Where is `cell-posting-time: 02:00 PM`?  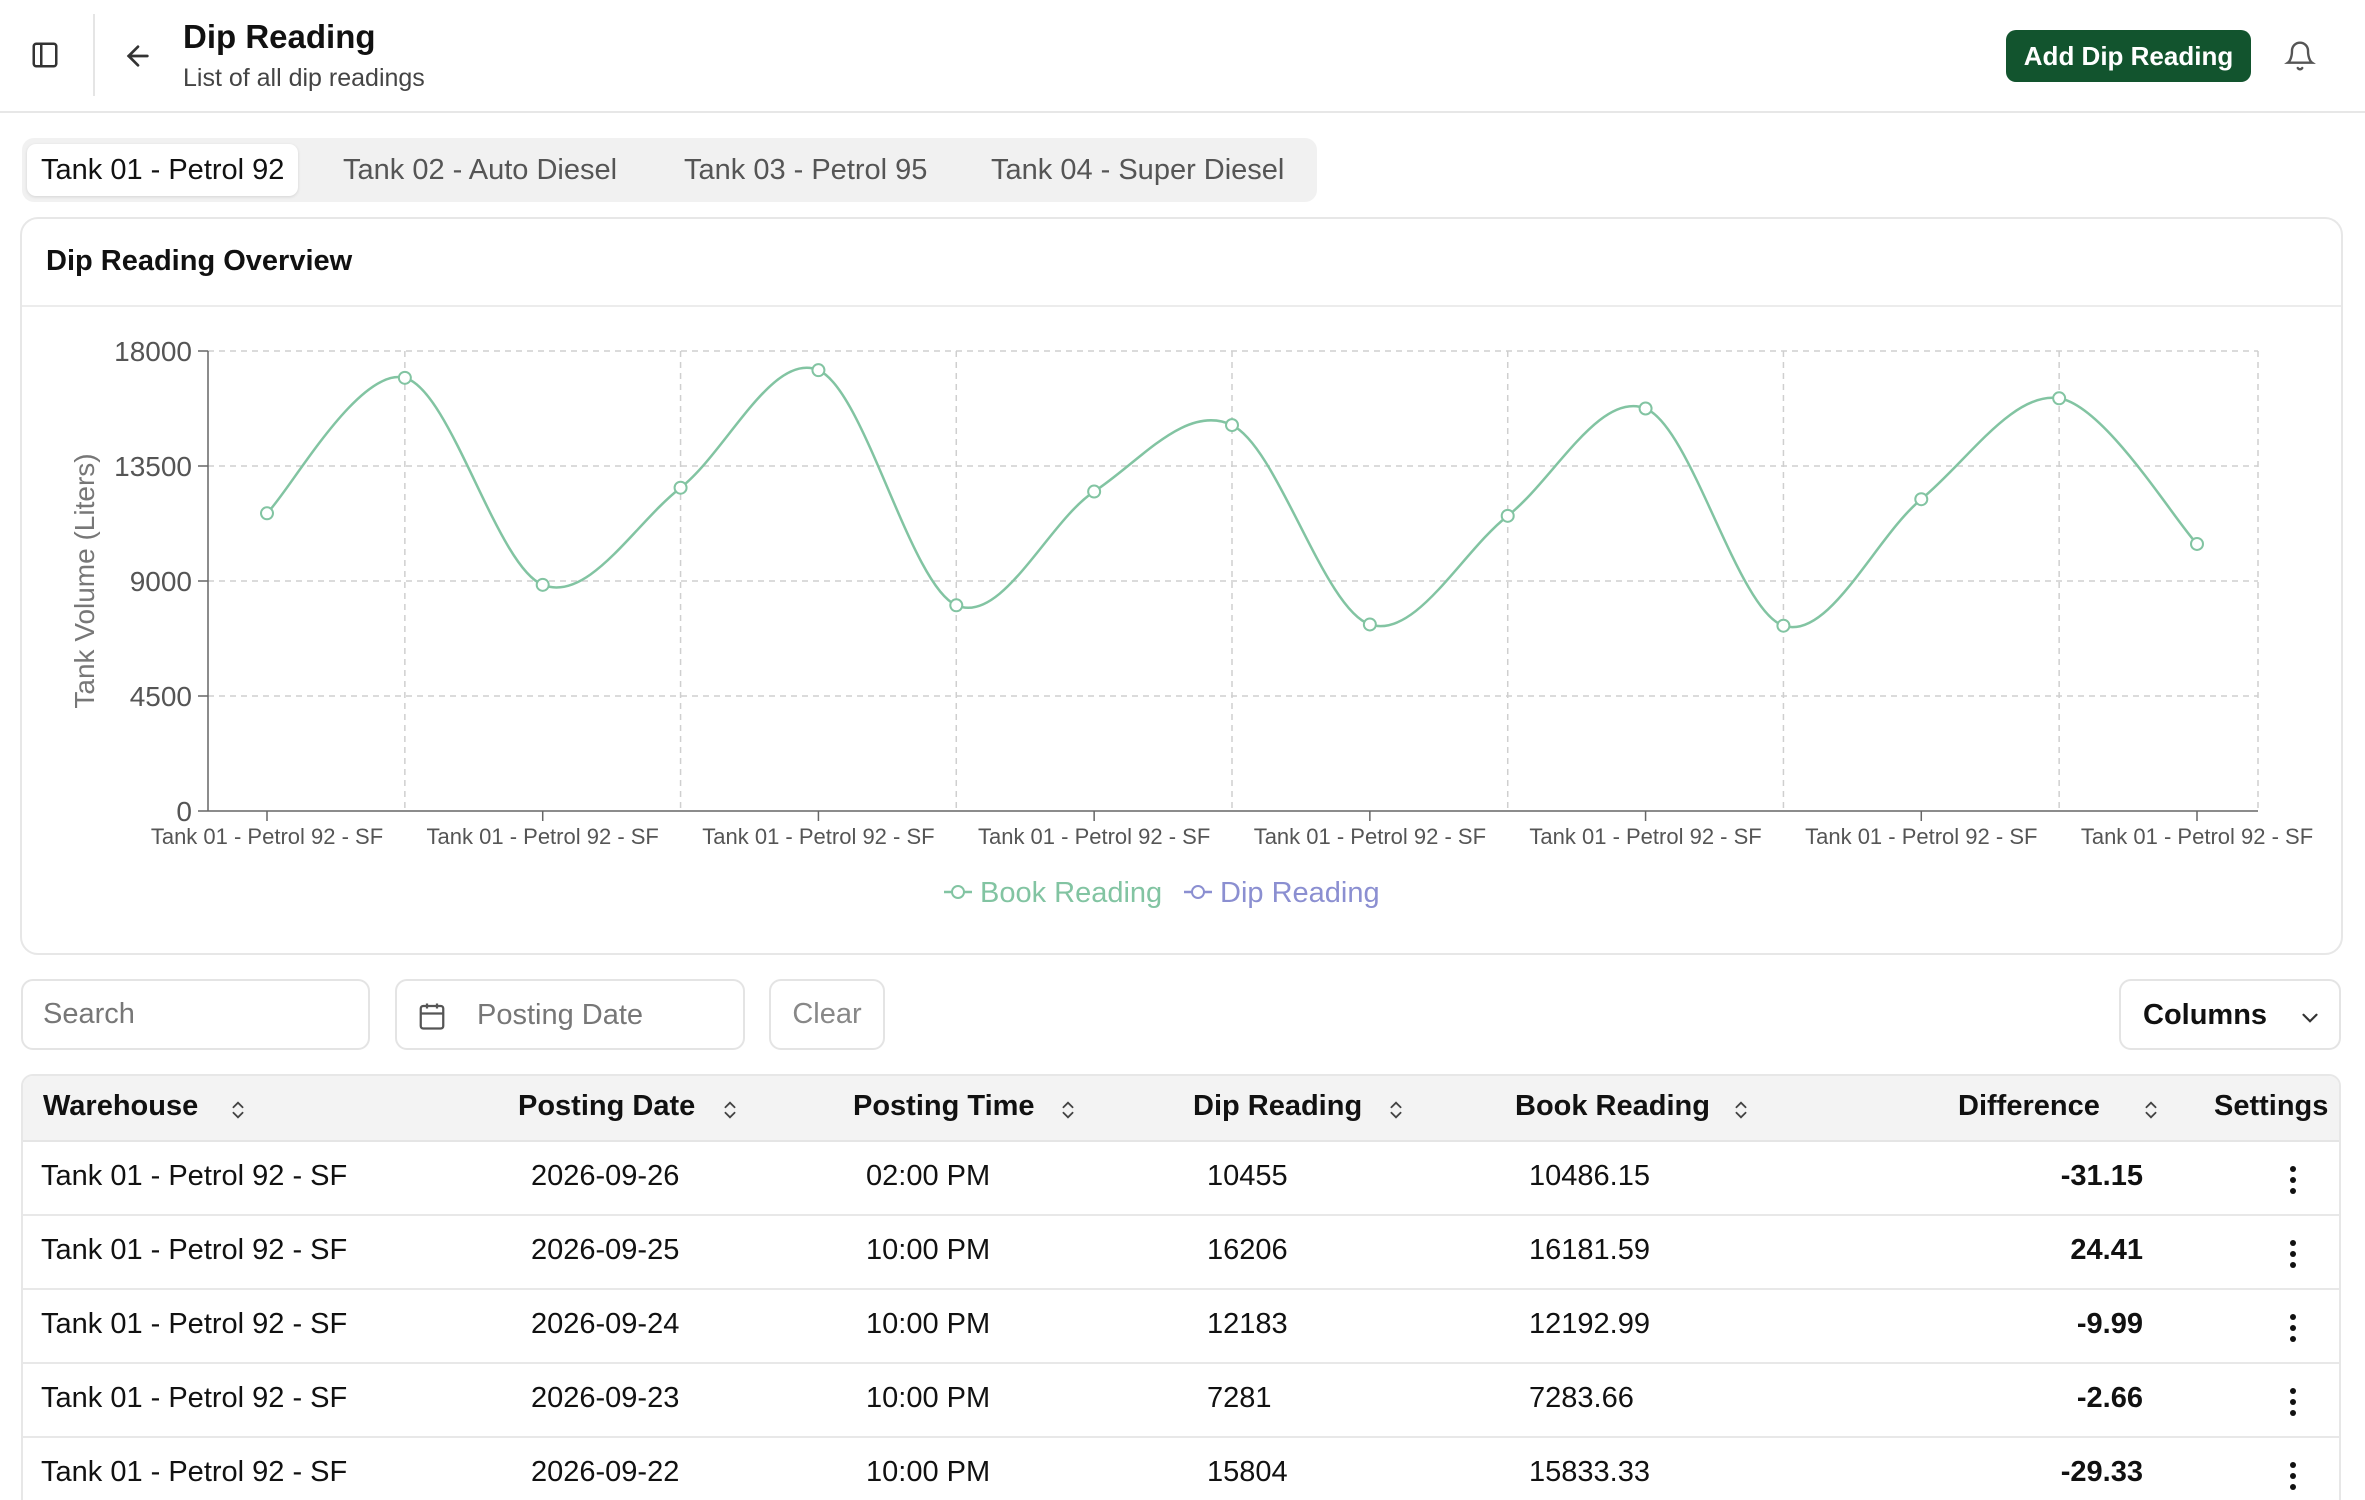
cell-posting-time: 02:00 PM is located at coordinates (928, 1176).